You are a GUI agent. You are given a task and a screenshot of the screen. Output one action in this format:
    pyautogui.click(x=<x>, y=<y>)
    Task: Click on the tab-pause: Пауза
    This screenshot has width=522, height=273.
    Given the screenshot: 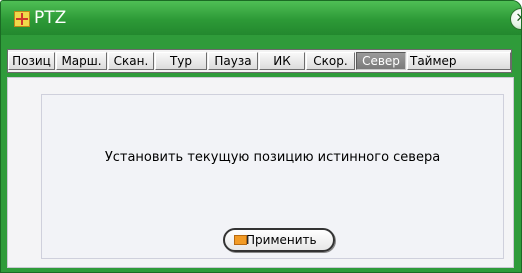 What is the action you would take?
    pyautogui.click(x=233, y=61)
    